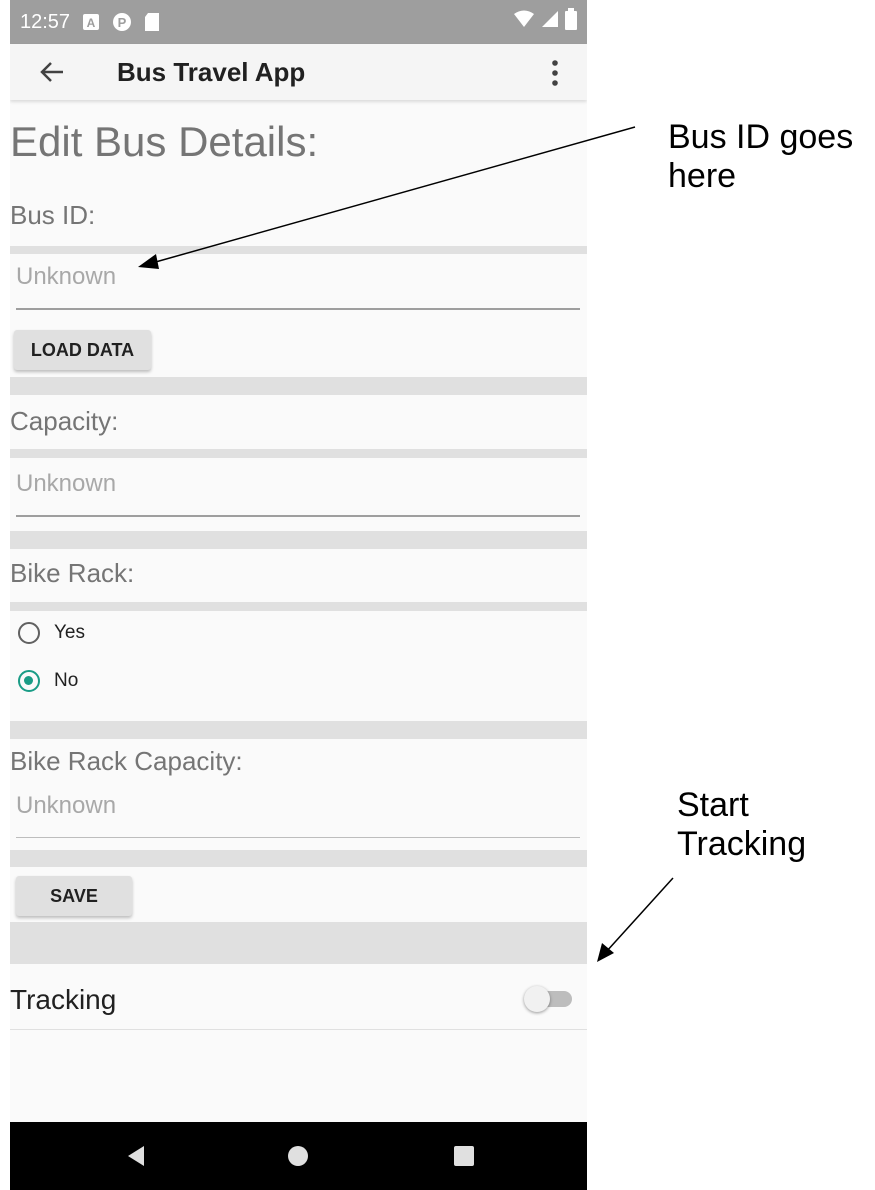 The height and width of the screenshot is (1190, 875). I want to click on app-bar: Bus Travel App, so click(298, 72).